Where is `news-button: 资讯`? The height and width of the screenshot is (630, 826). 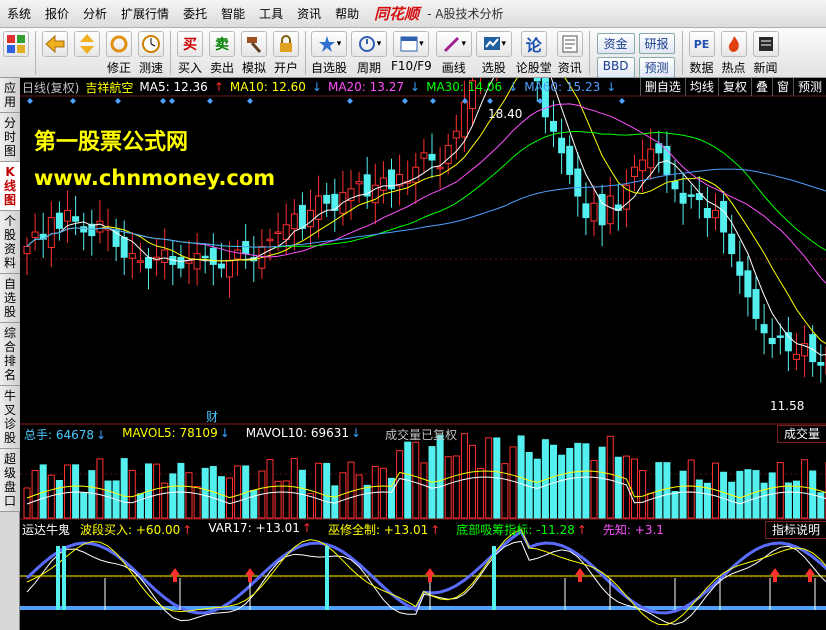
news-button: 资讯 is located at coordinates (570, 53).